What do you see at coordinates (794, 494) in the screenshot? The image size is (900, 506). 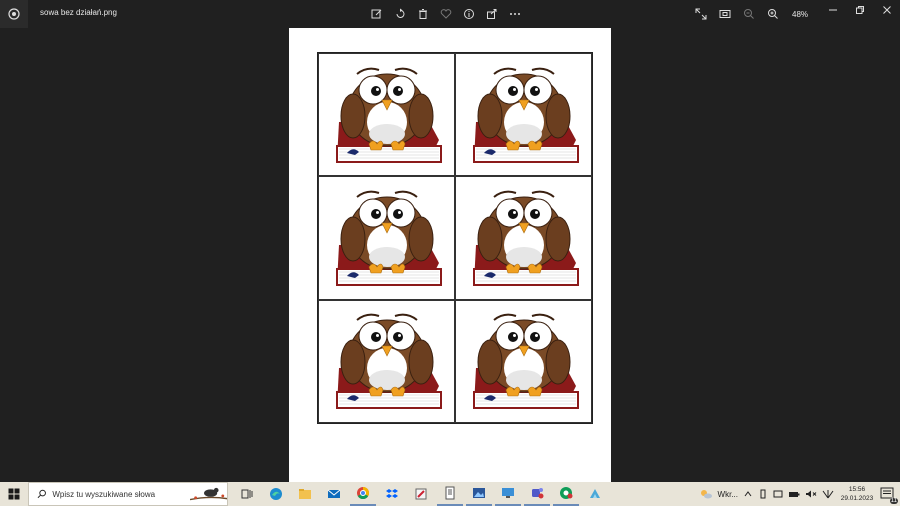 I see `battery-icon` at bounding box center [794, 494].